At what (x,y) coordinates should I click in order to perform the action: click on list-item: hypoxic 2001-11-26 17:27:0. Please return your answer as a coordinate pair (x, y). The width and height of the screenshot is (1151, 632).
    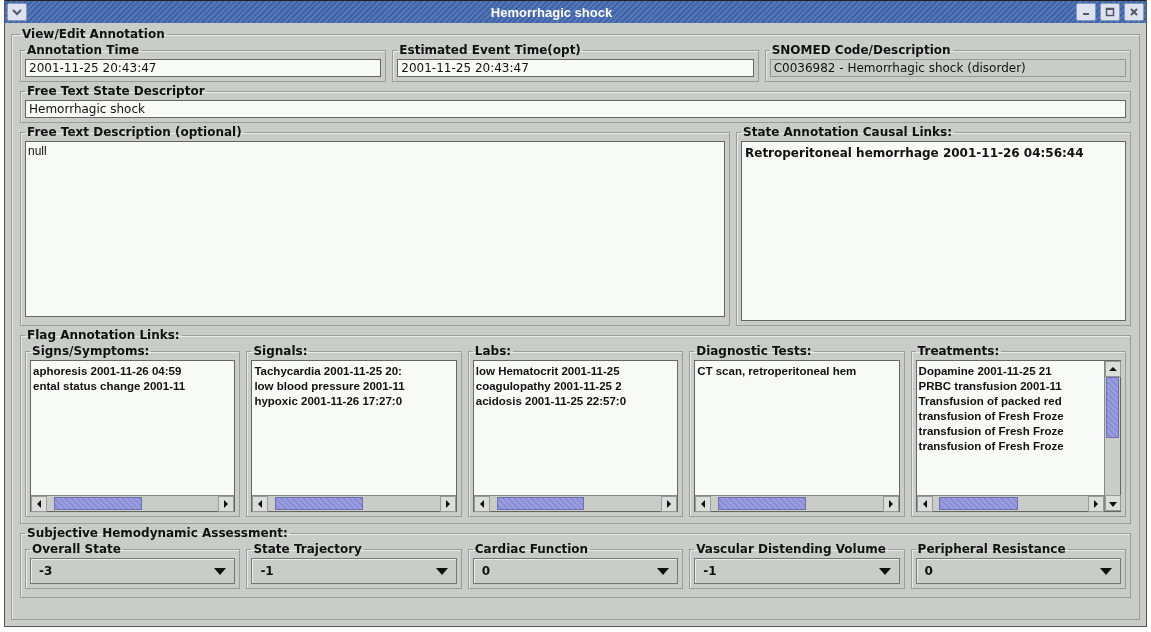
    Looking at the image, I should click on (354, 401).